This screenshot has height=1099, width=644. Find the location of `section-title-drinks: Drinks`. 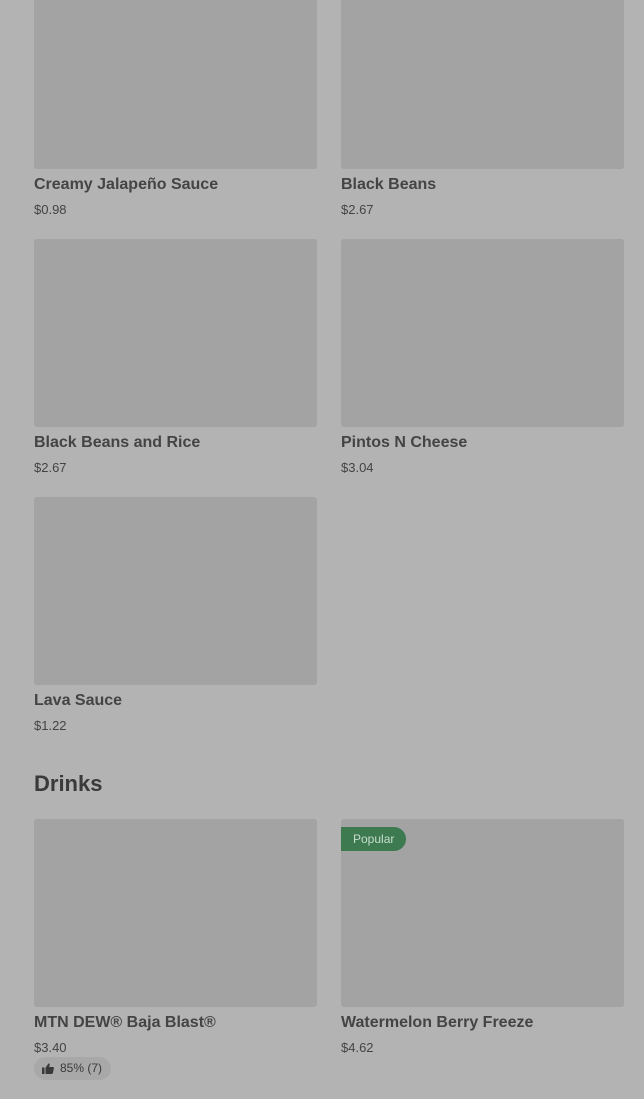

section-title-drinks: Drinks is located at coordinates (68, 783).